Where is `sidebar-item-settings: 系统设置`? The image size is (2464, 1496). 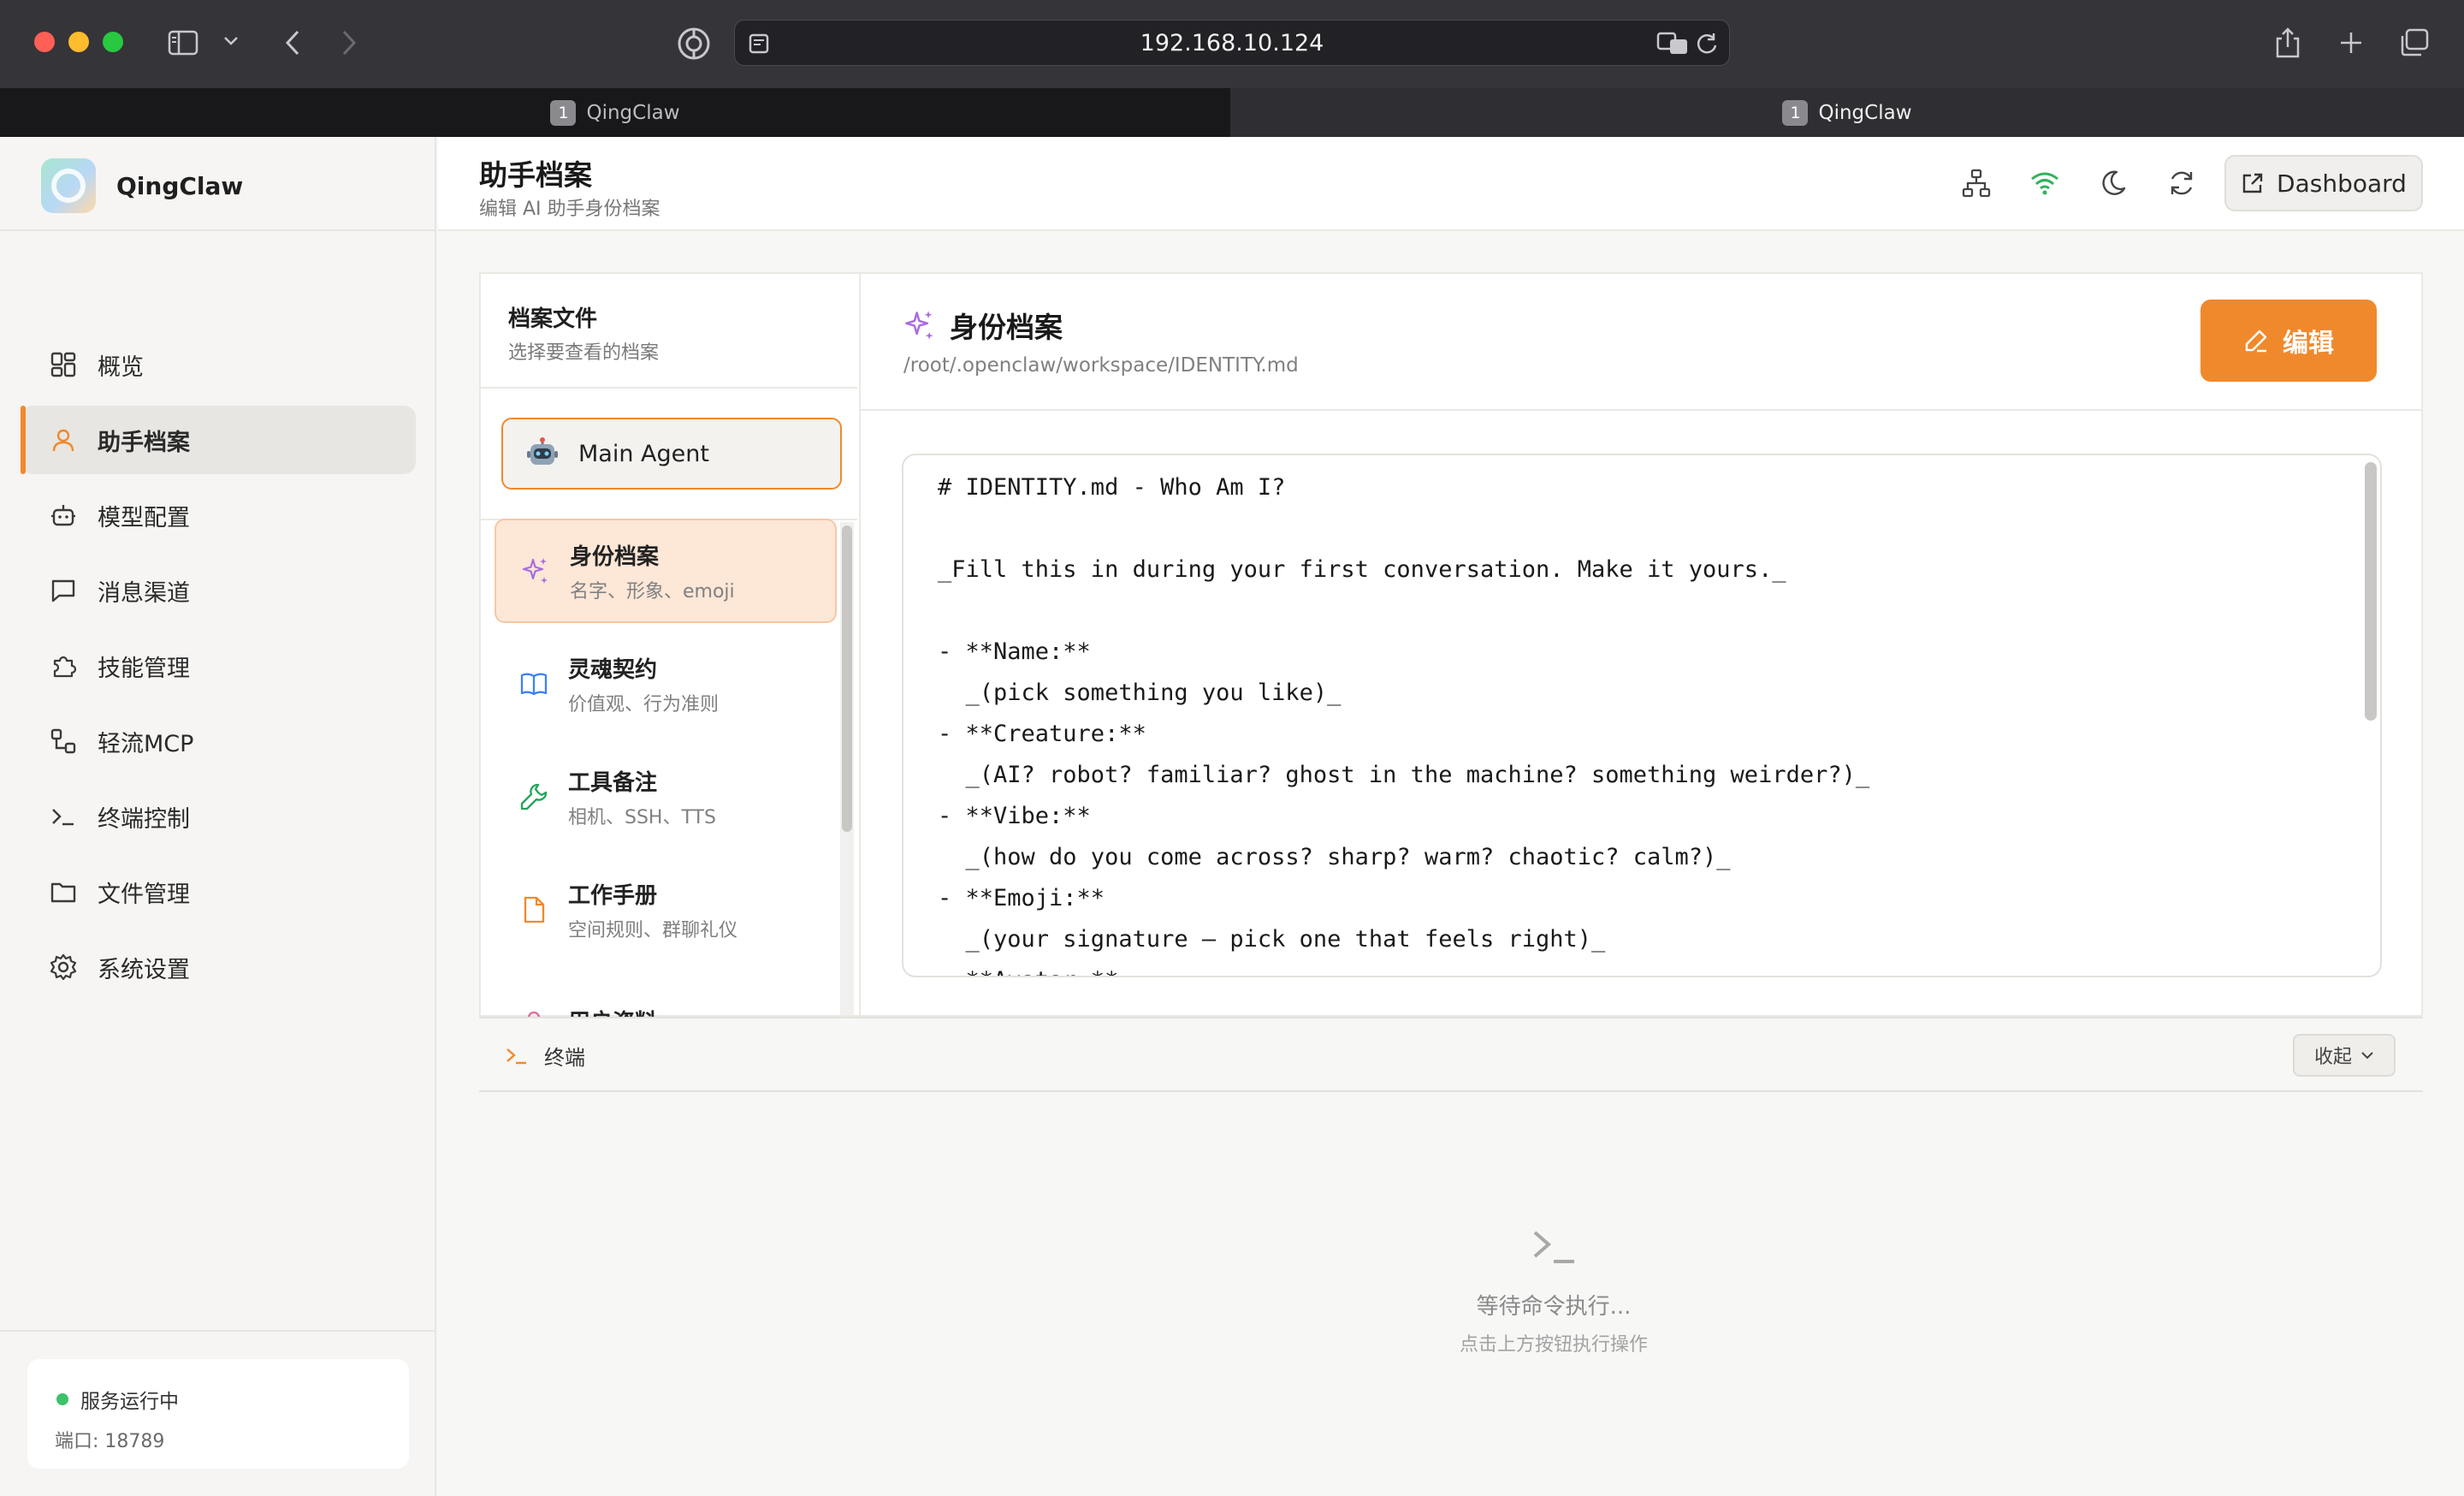
sidebar-item-settings: 系统设置 is located at coordinates (218, 967).